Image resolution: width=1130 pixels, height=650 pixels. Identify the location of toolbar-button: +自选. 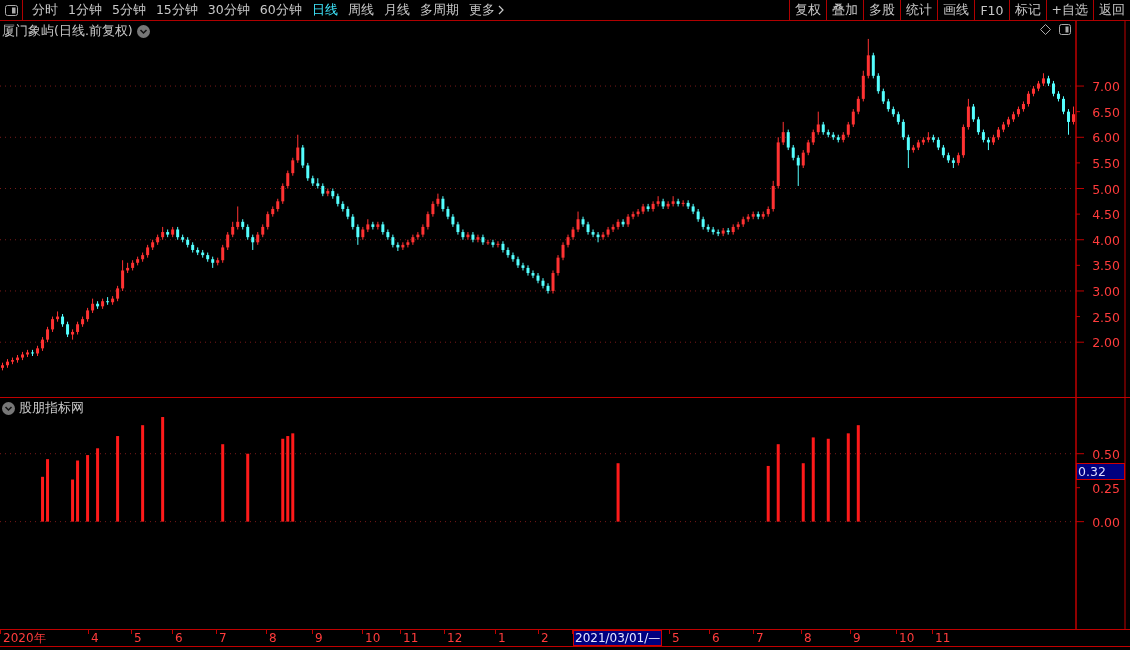
(1069, 10).